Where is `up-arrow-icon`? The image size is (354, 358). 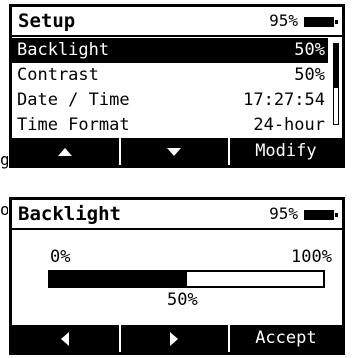 up-arrow-icon is located at coordinates (65, 151).